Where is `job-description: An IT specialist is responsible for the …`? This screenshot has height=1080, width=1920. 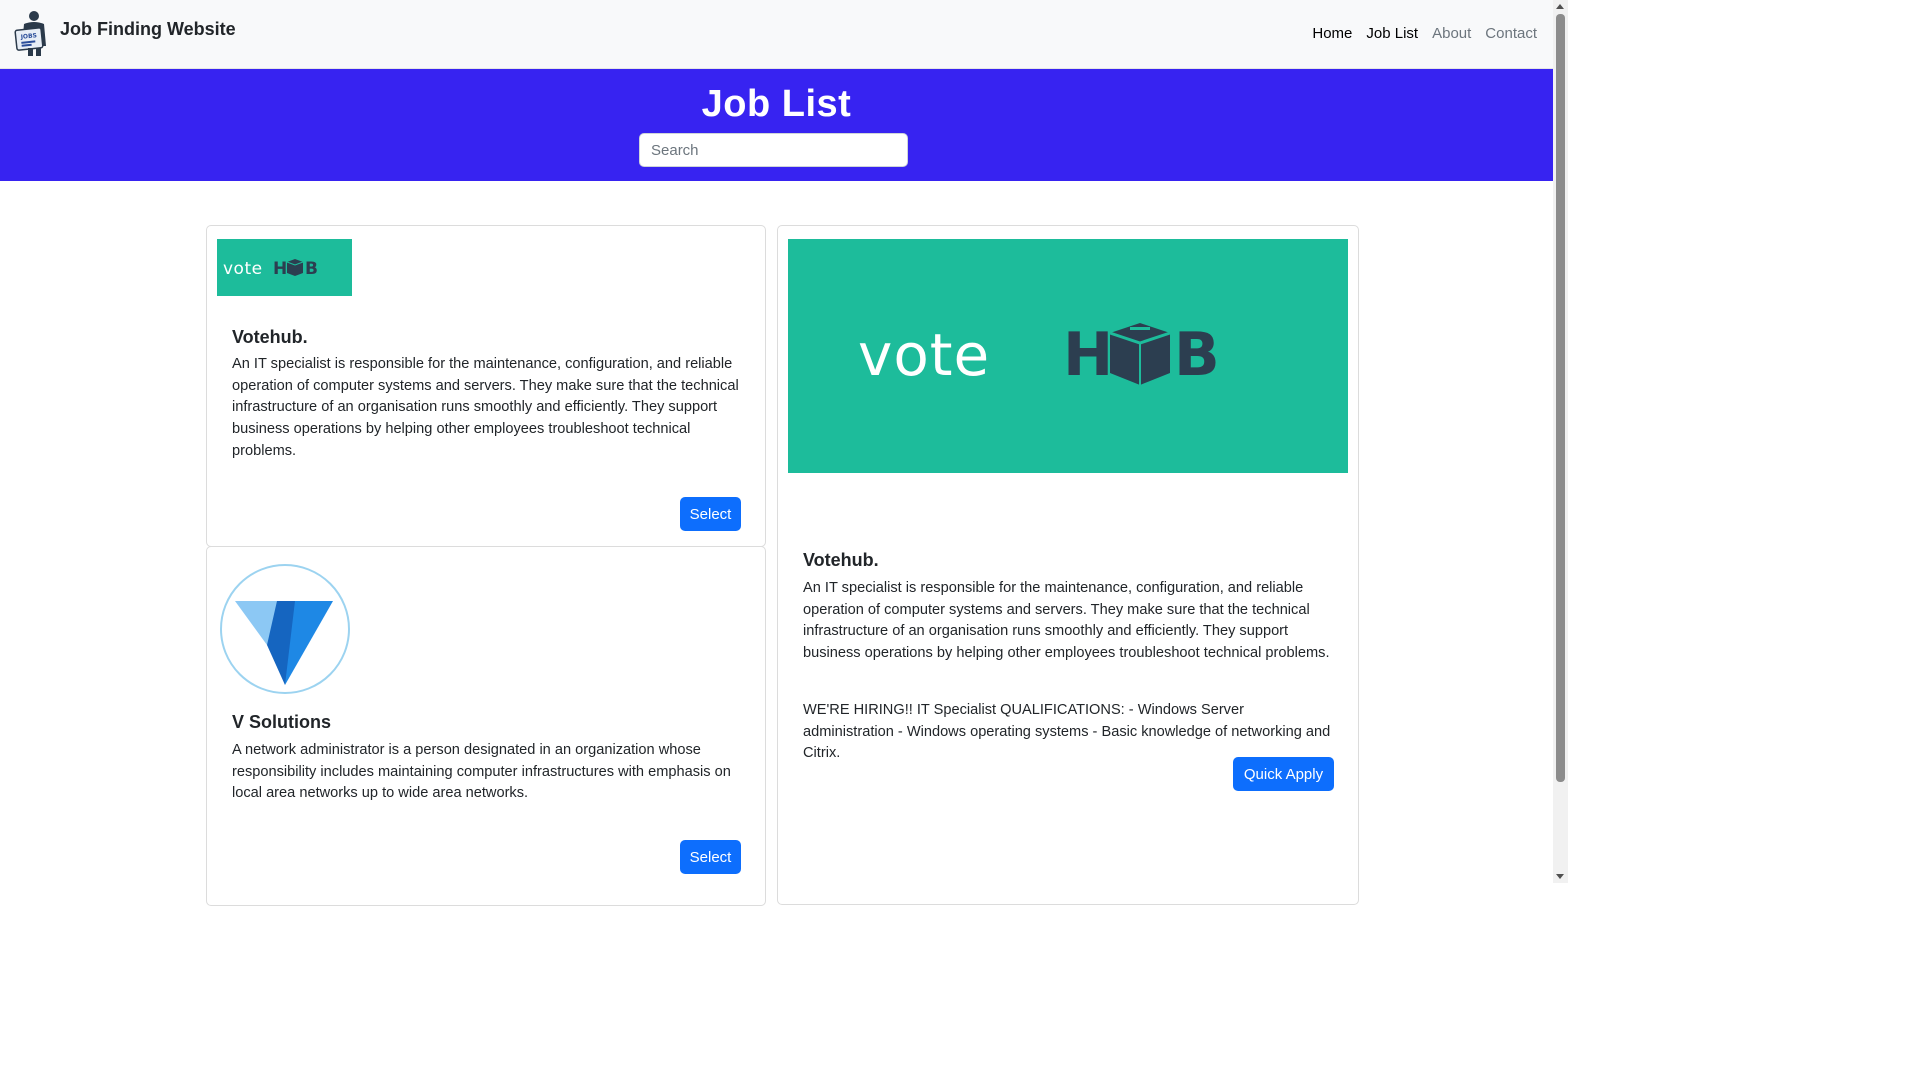
job-description: An IT specialist is responsible for the … is located at coordinates (485, 407).